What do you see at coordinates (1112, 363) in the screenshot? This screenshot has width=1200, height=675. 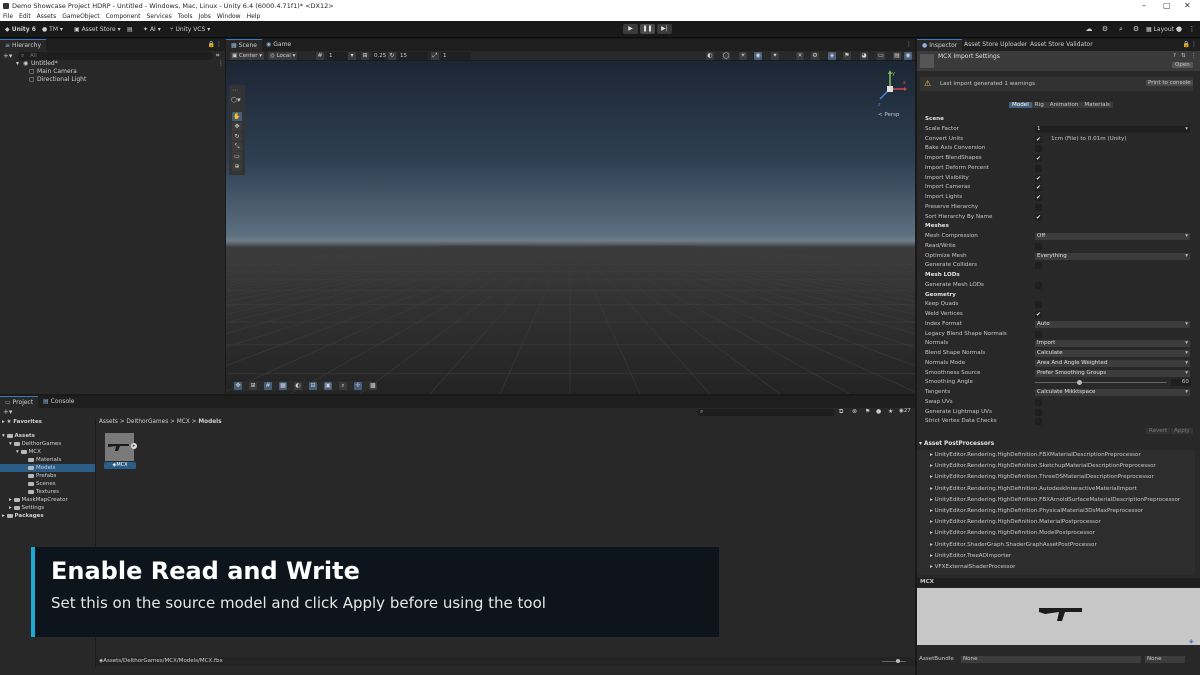 I see `normals-mode-dropdown: Area And Angle Weighted` at bounding box center [1112, 363].